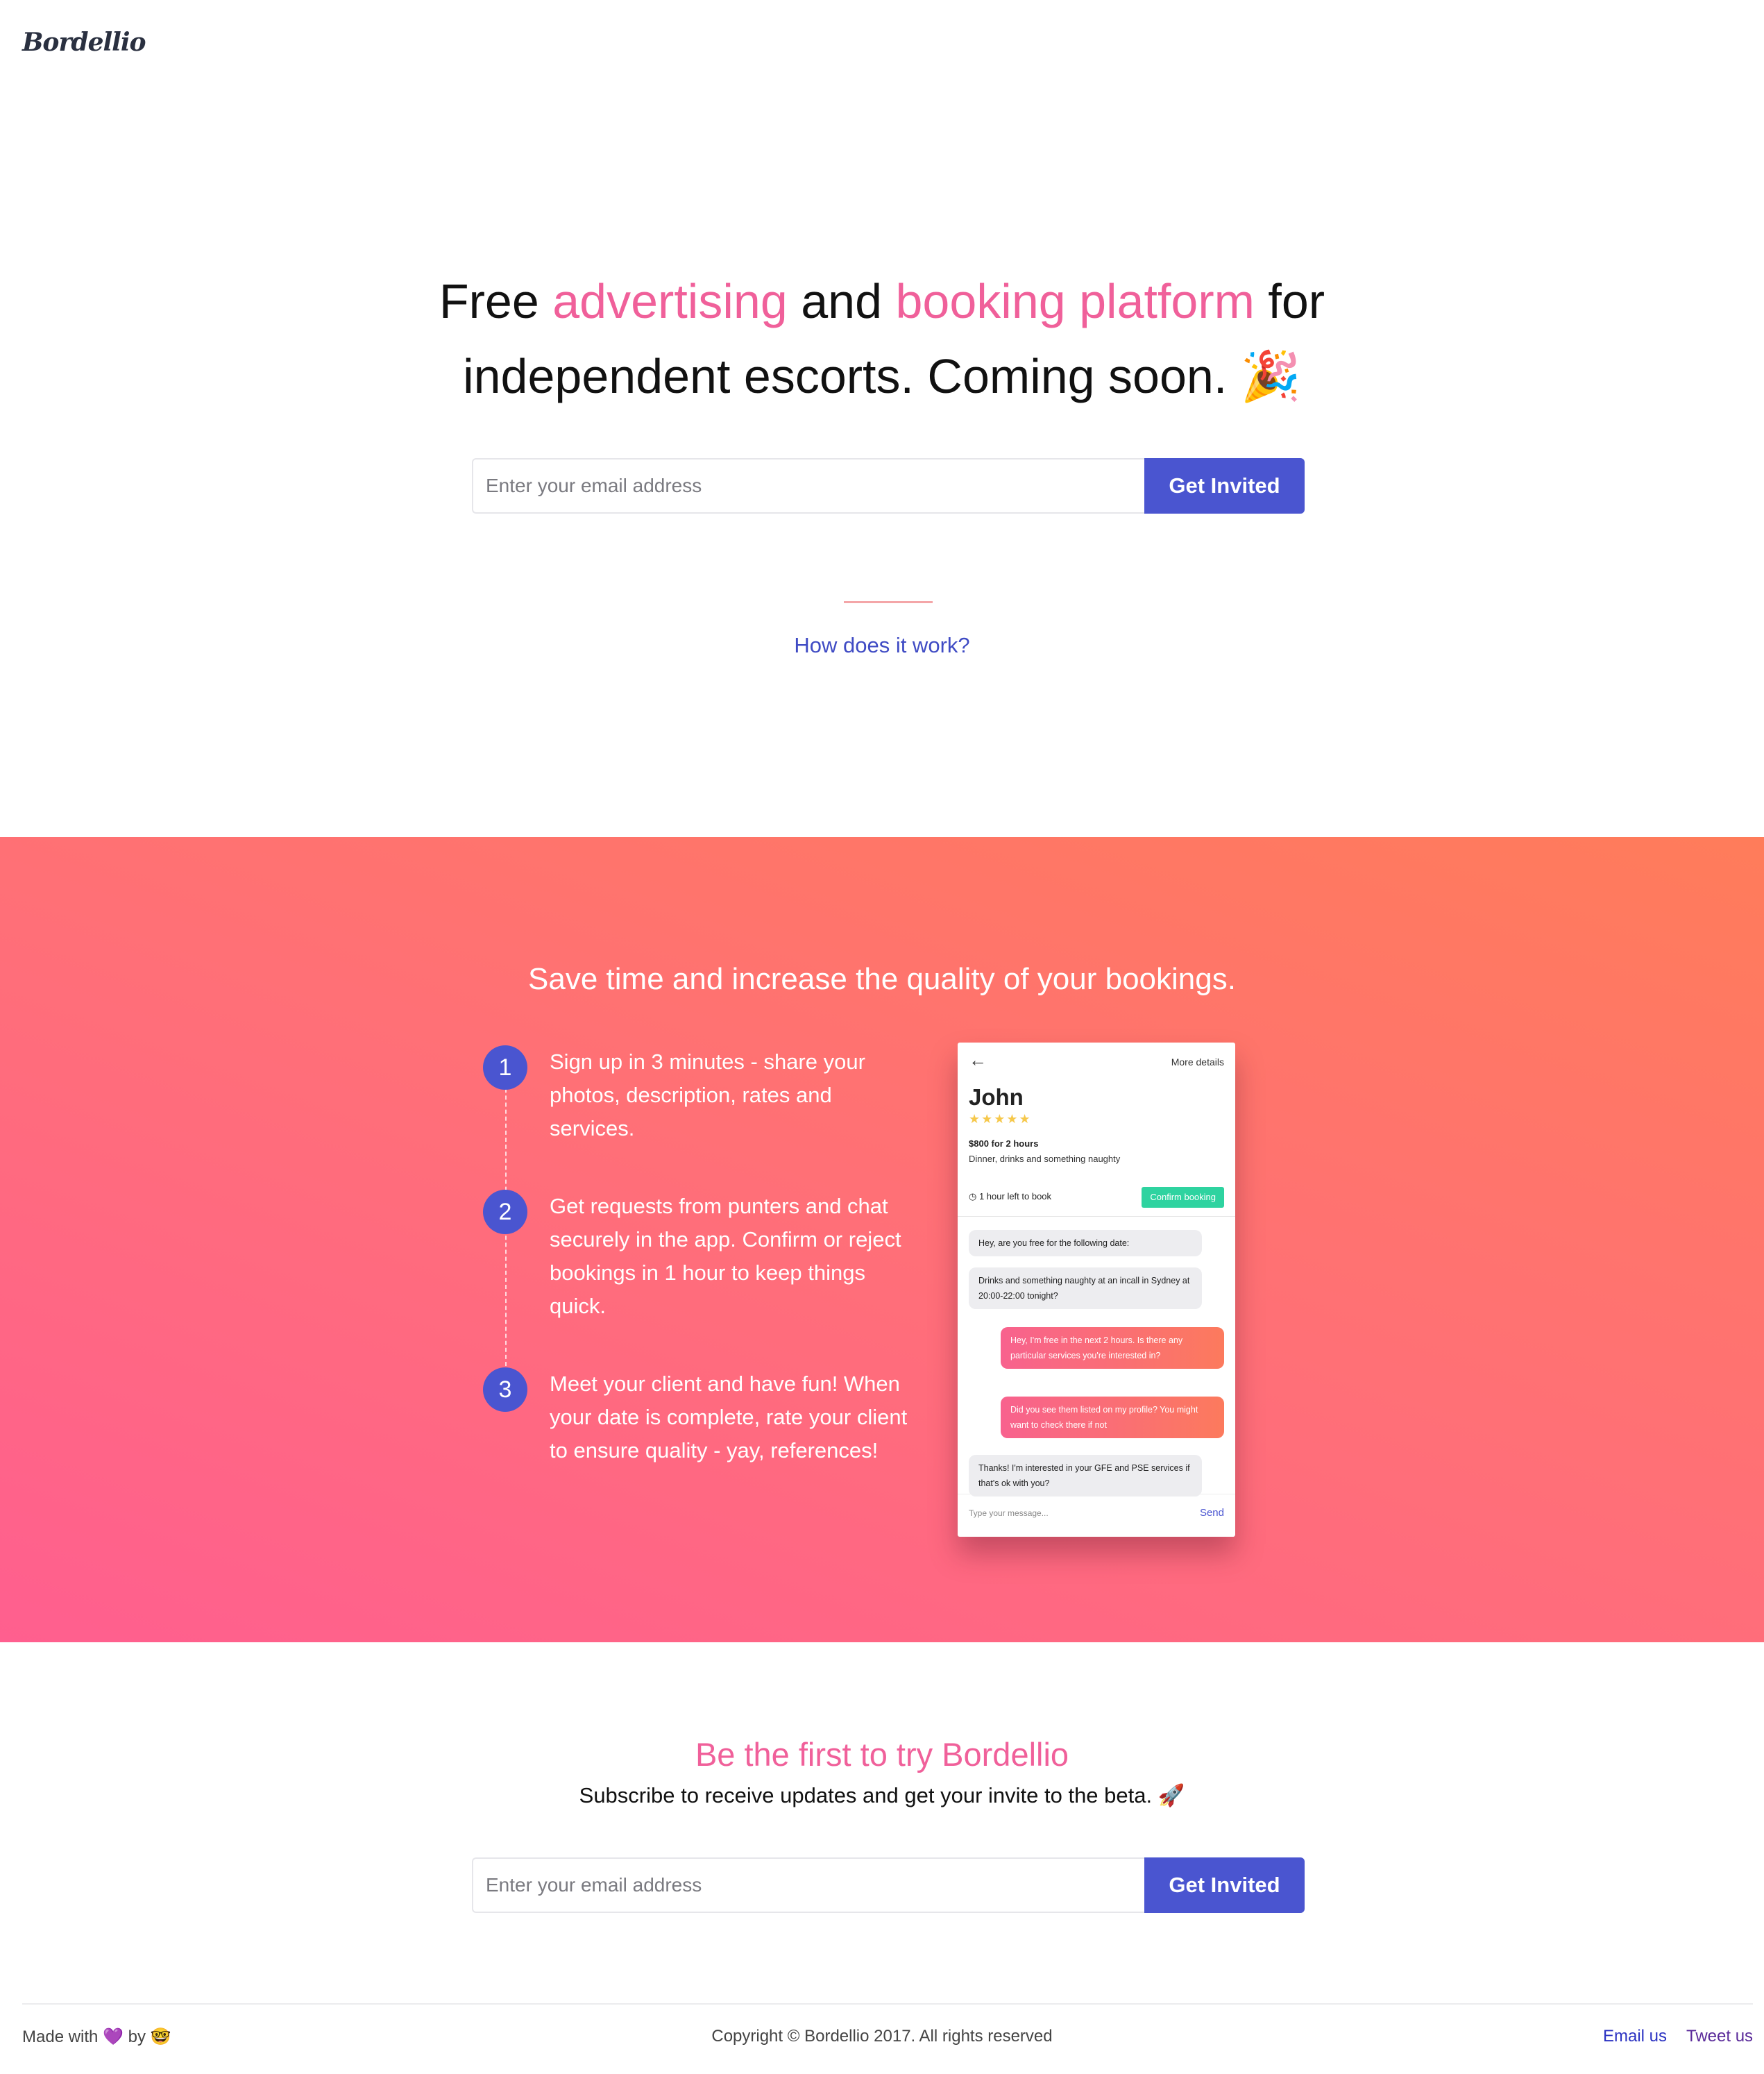  Describe the element at coordinates (882, 645) in the screenshot. I see `how-does-it-work-link: How does it work?` at that location.